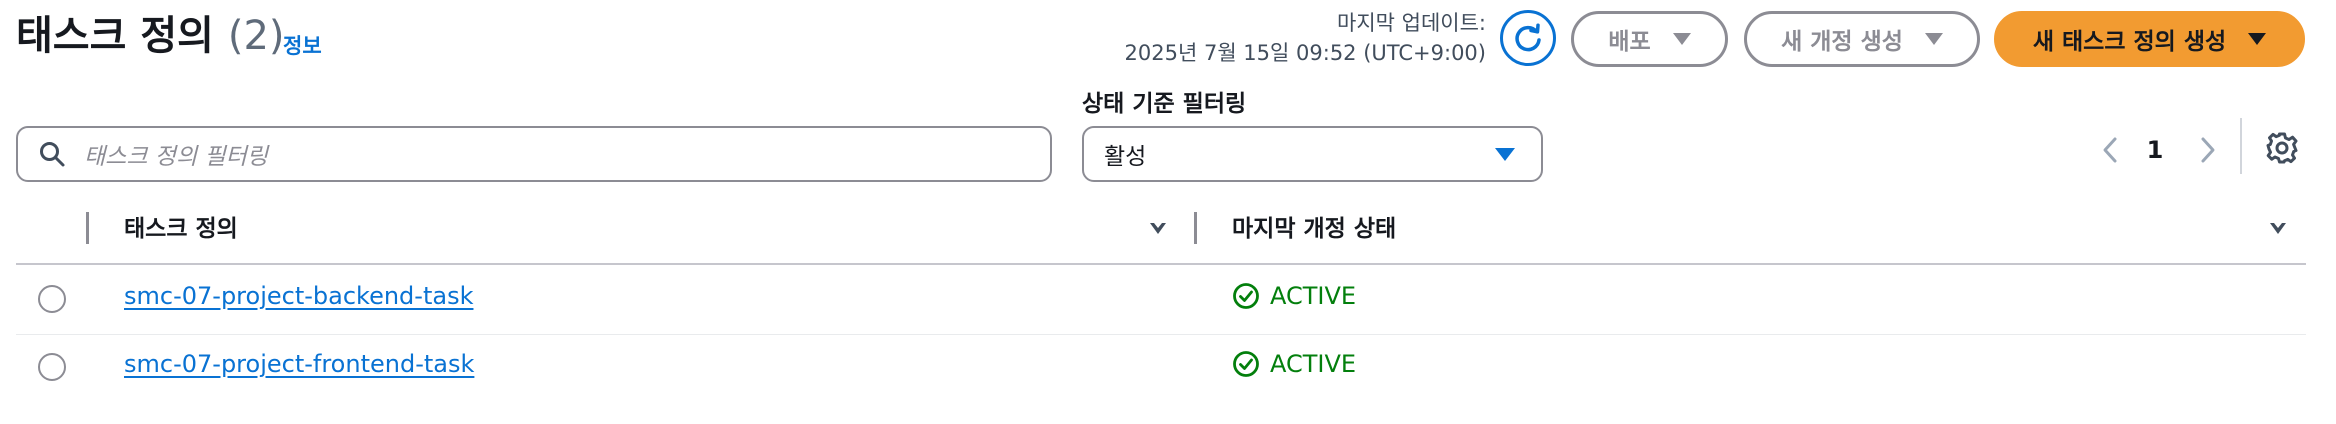 The width and height of the screenshot is (2336, 424). Describe the element at coordinates (256, 36) in the screenshot. I see `item-count: (2)` at that location.